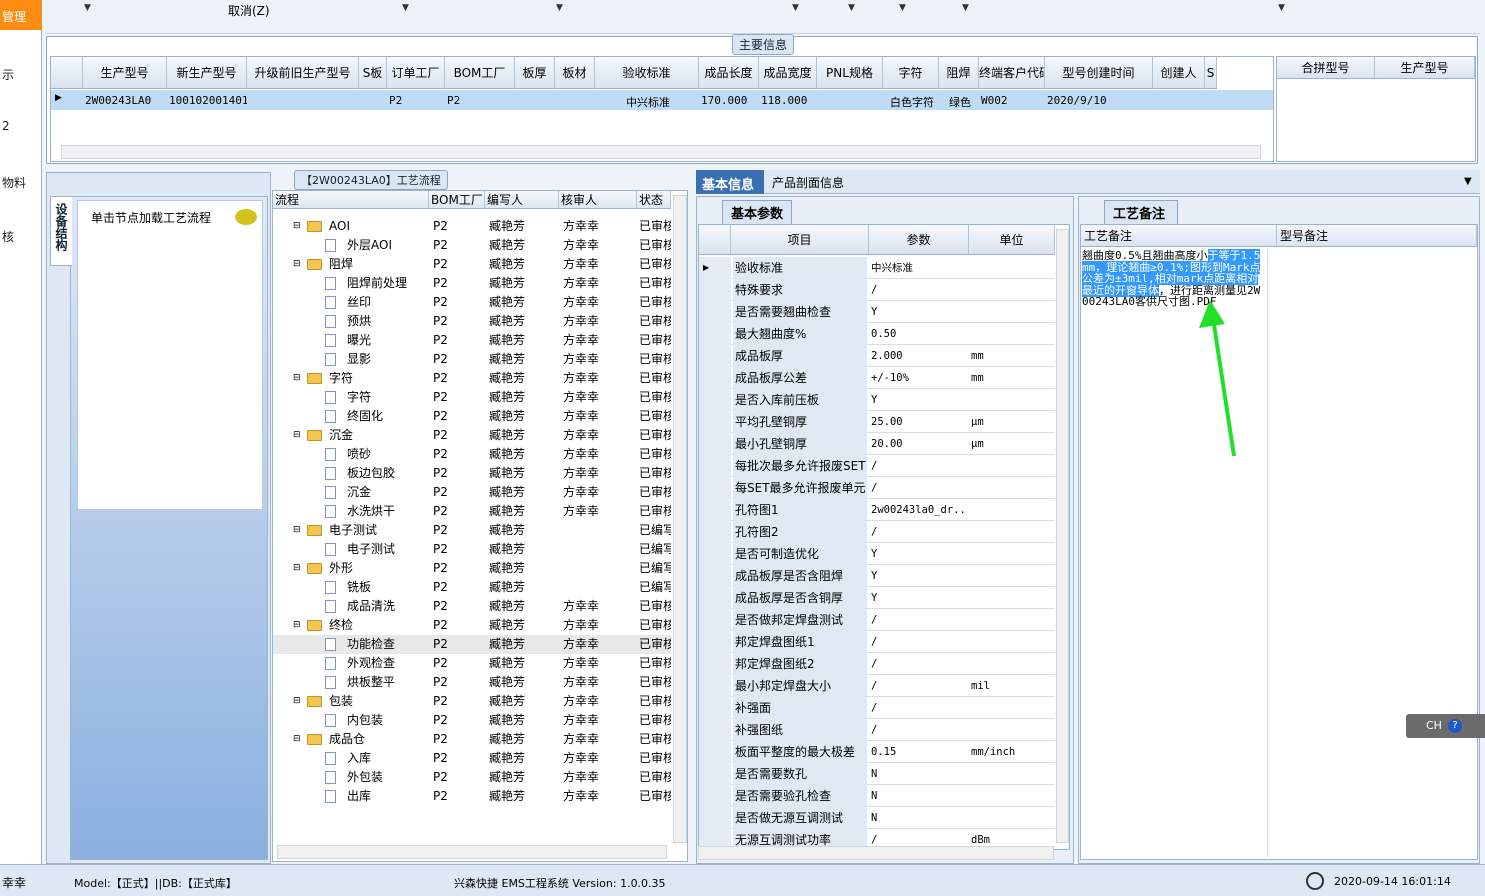 The height and width of the screenshot is (896, 1485). Describe the element at coordinates (1455, 726) in the screenshot. I see `help-icon: ?` at that location.